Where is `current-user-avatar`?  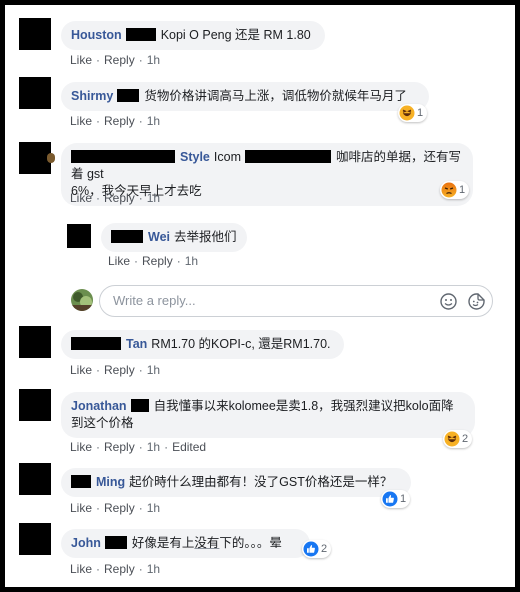
current-user-avatar is located at coordinates (82, 300).